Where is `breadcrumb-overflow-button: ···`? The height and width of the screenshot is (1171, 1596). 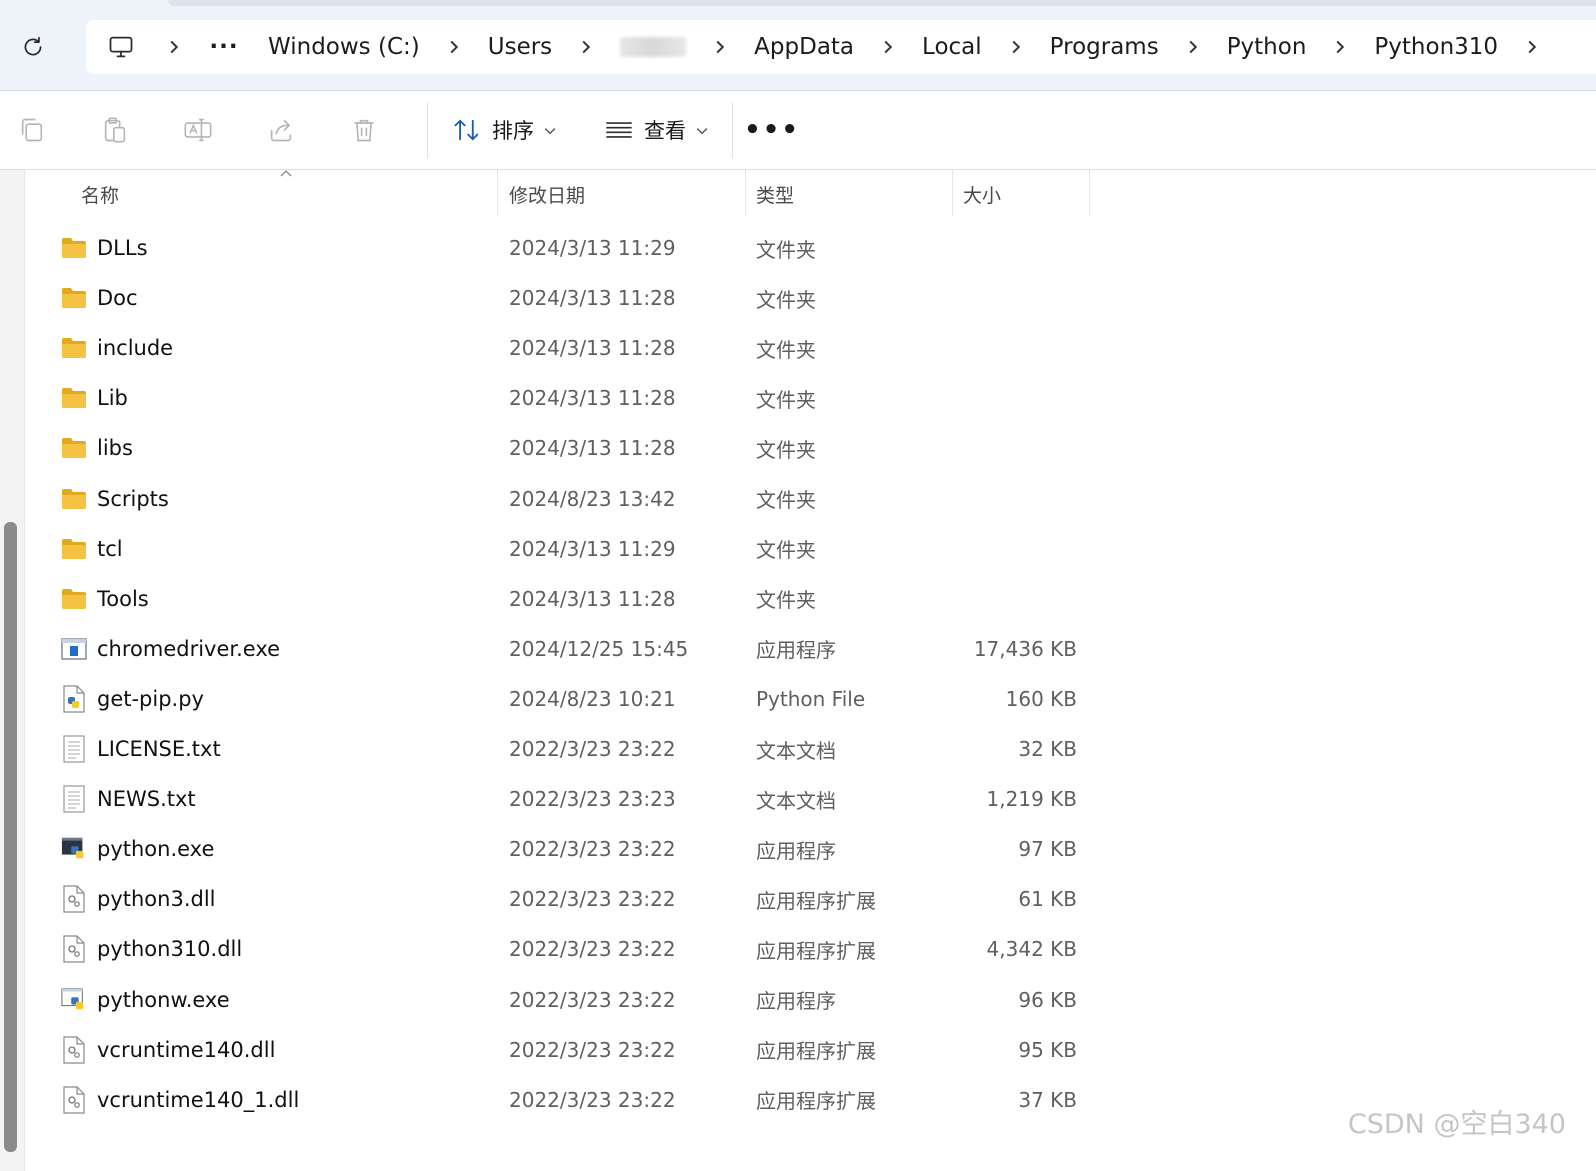
breadcrumb-overflow-button: ··· is located at coordinates (224, 47).